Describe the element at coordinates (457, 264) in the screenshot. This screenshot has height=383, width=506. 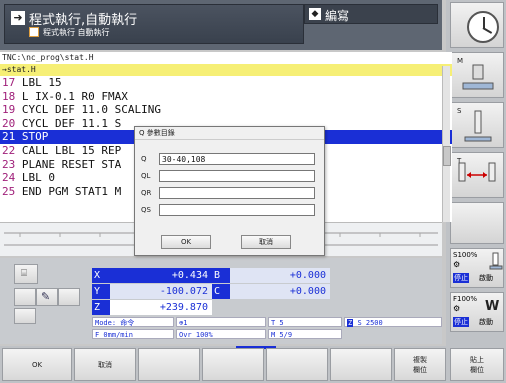
I see `spindle-gear-icon: ⚙` at that location.